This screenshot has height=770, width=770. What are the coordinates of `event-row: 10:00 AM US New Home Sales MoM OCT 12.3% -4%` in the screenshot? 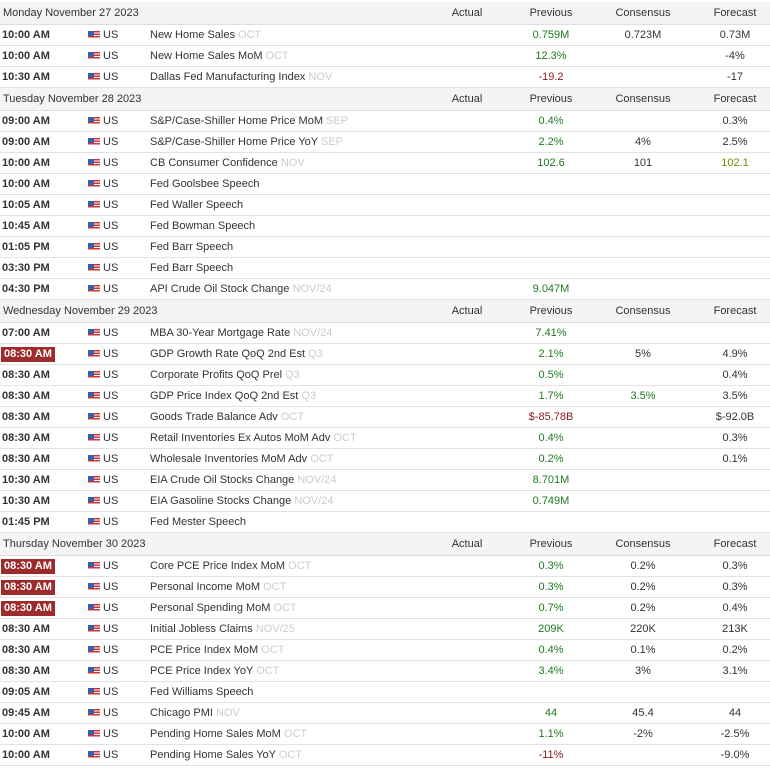 It's located at (385, 56).